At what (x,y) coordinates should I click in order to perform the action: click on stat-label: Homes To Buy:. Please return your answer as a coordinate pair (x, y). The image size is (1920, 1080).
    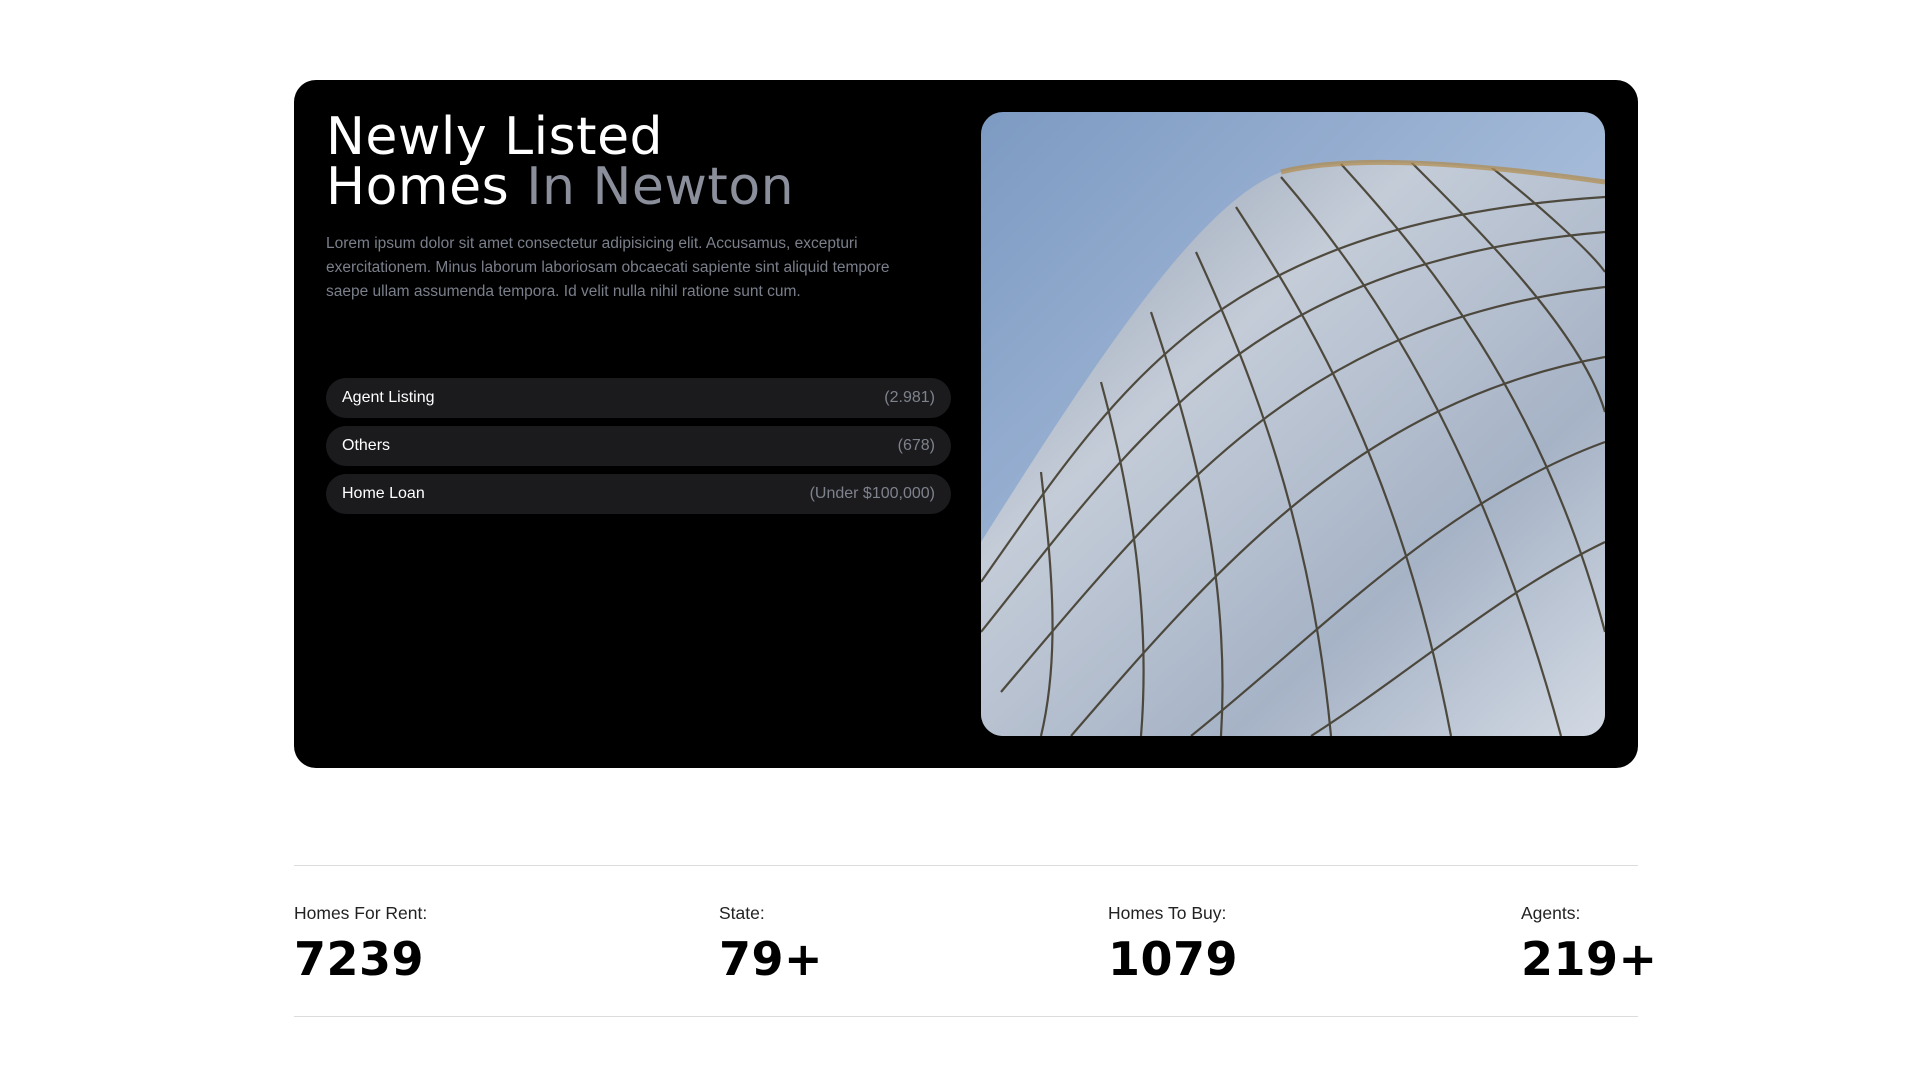
    Looking at the image, I should click on (1167, 913).